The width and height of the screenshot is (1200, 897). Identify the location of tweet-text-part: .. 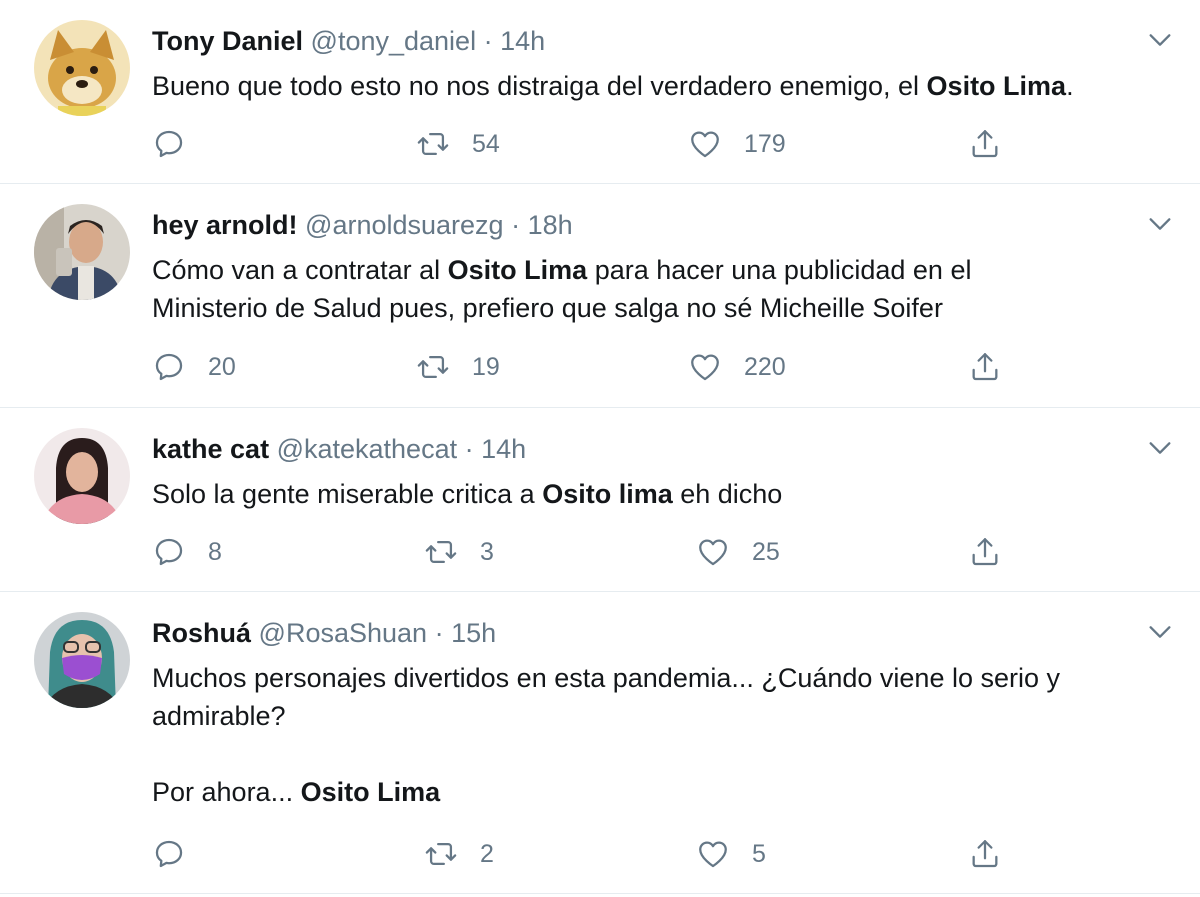
(1070, 86).